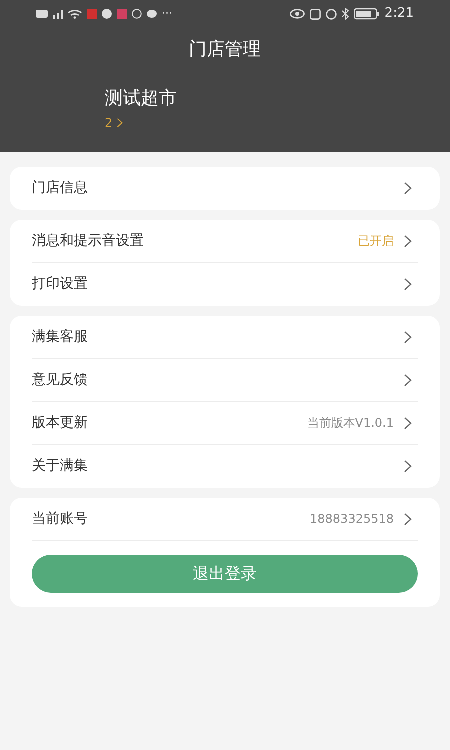 This screenshot has height=750, width=450. What do you see at coordinates (60, 188) in the screenshot?
I see `row-label: 门店信息` at bounding box center [60, 188].